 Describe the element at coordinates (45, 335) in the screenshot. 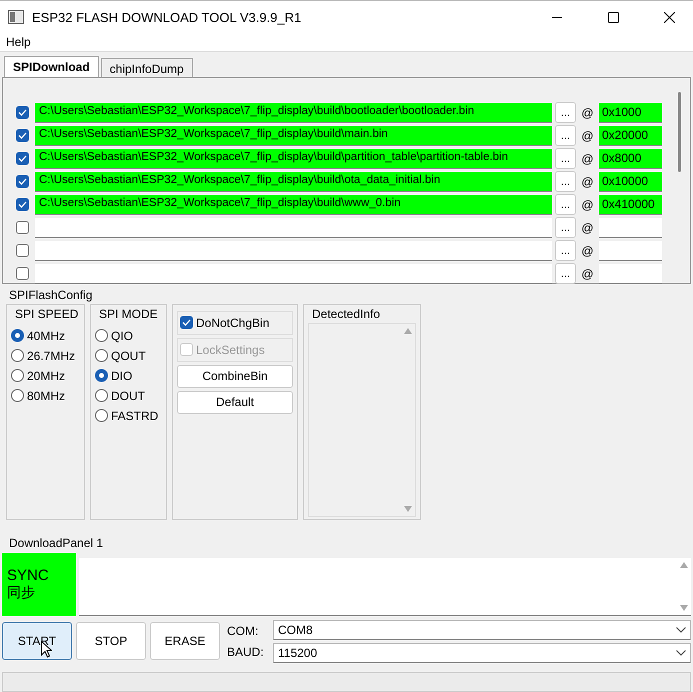

I see `radio-option: 40MHz` at that location.